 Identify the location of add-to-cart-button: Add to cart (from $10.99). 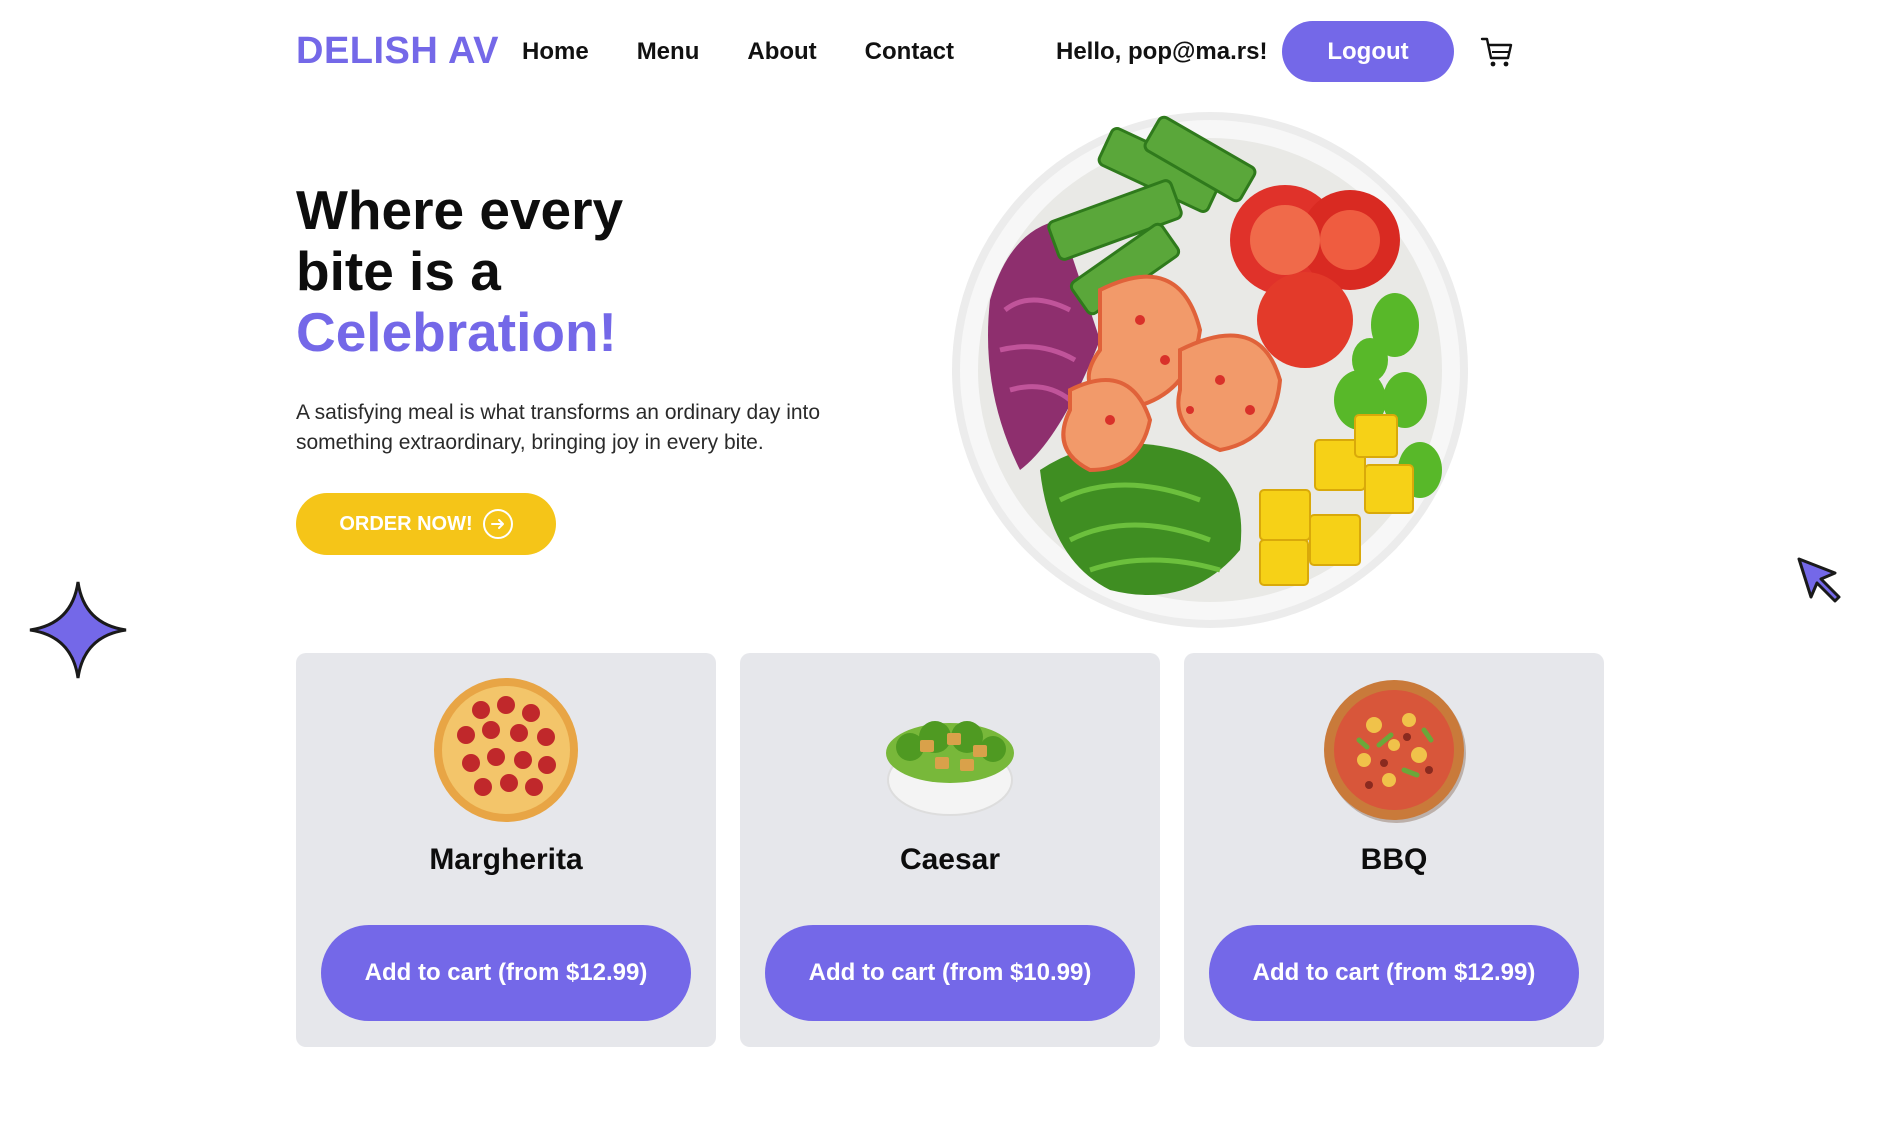
(950, 973).